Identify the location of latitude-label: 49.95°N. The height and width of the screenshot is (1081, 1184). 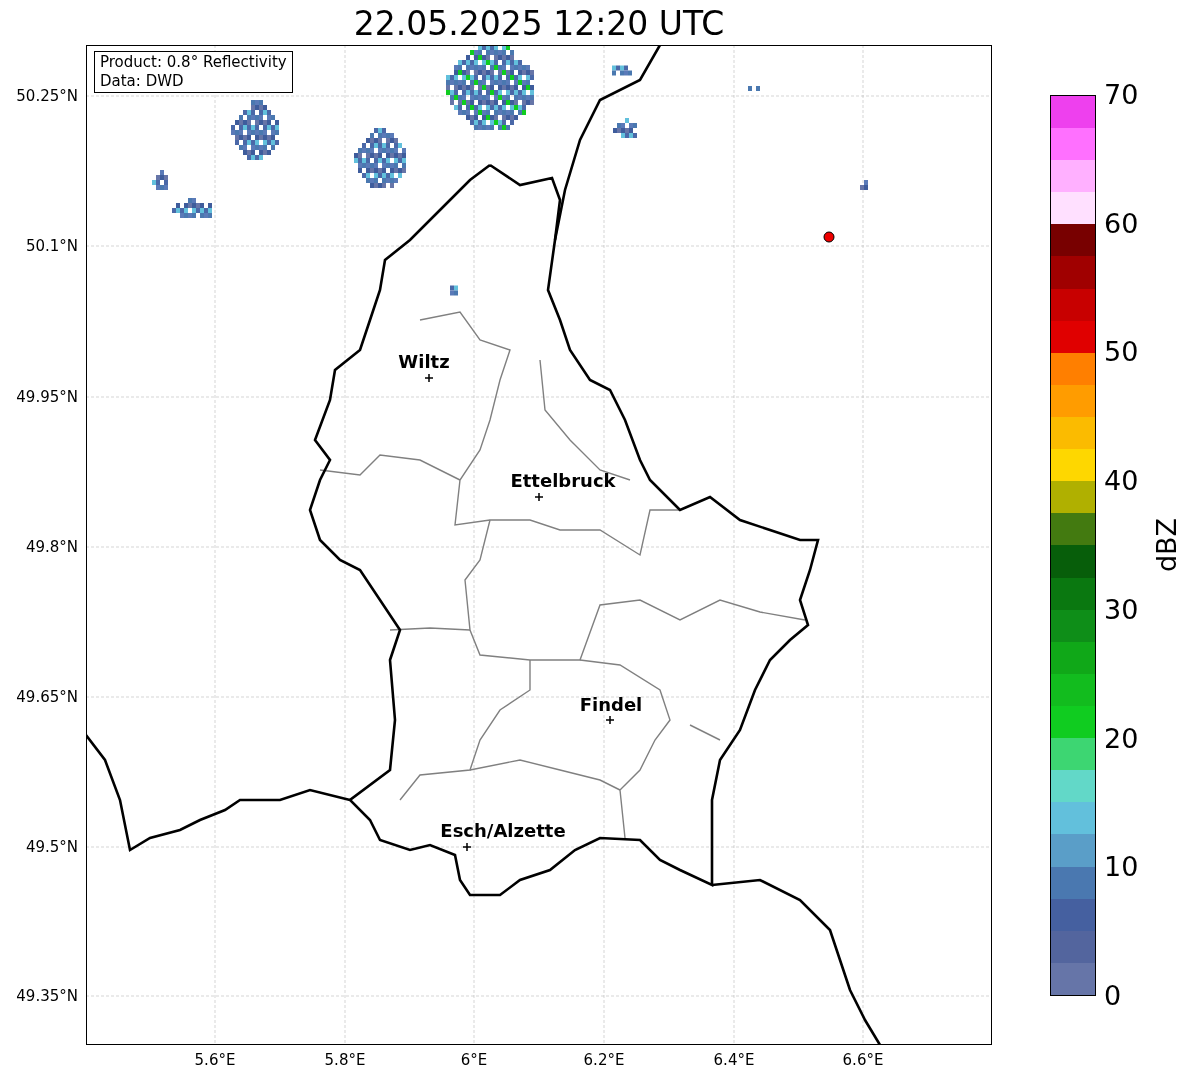
(47, 397).